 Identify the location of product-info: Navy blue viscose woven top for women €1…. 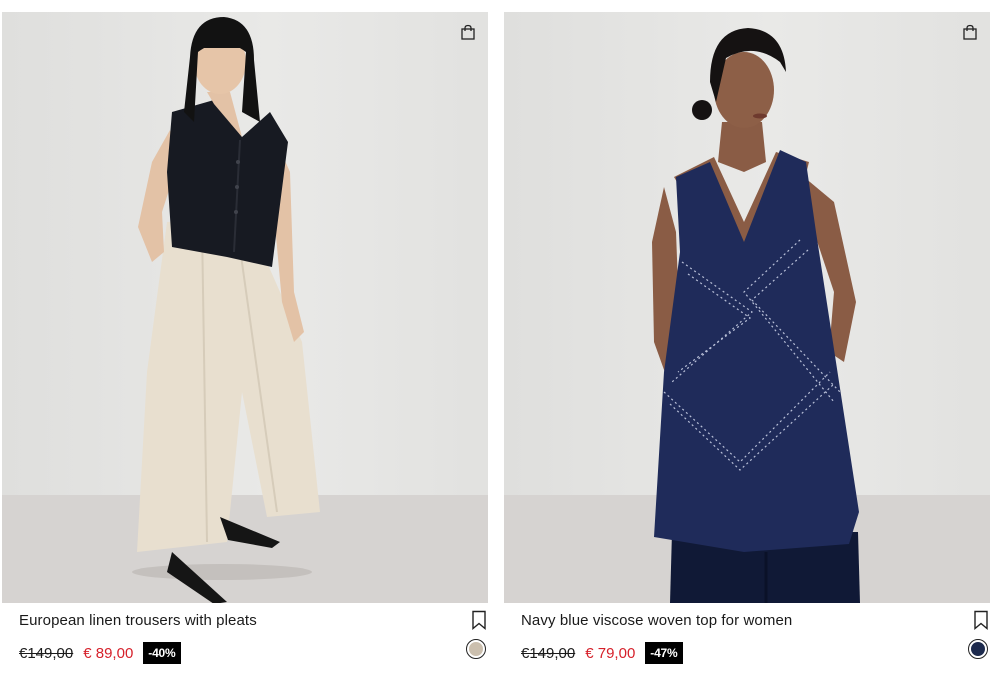
(747, 653).